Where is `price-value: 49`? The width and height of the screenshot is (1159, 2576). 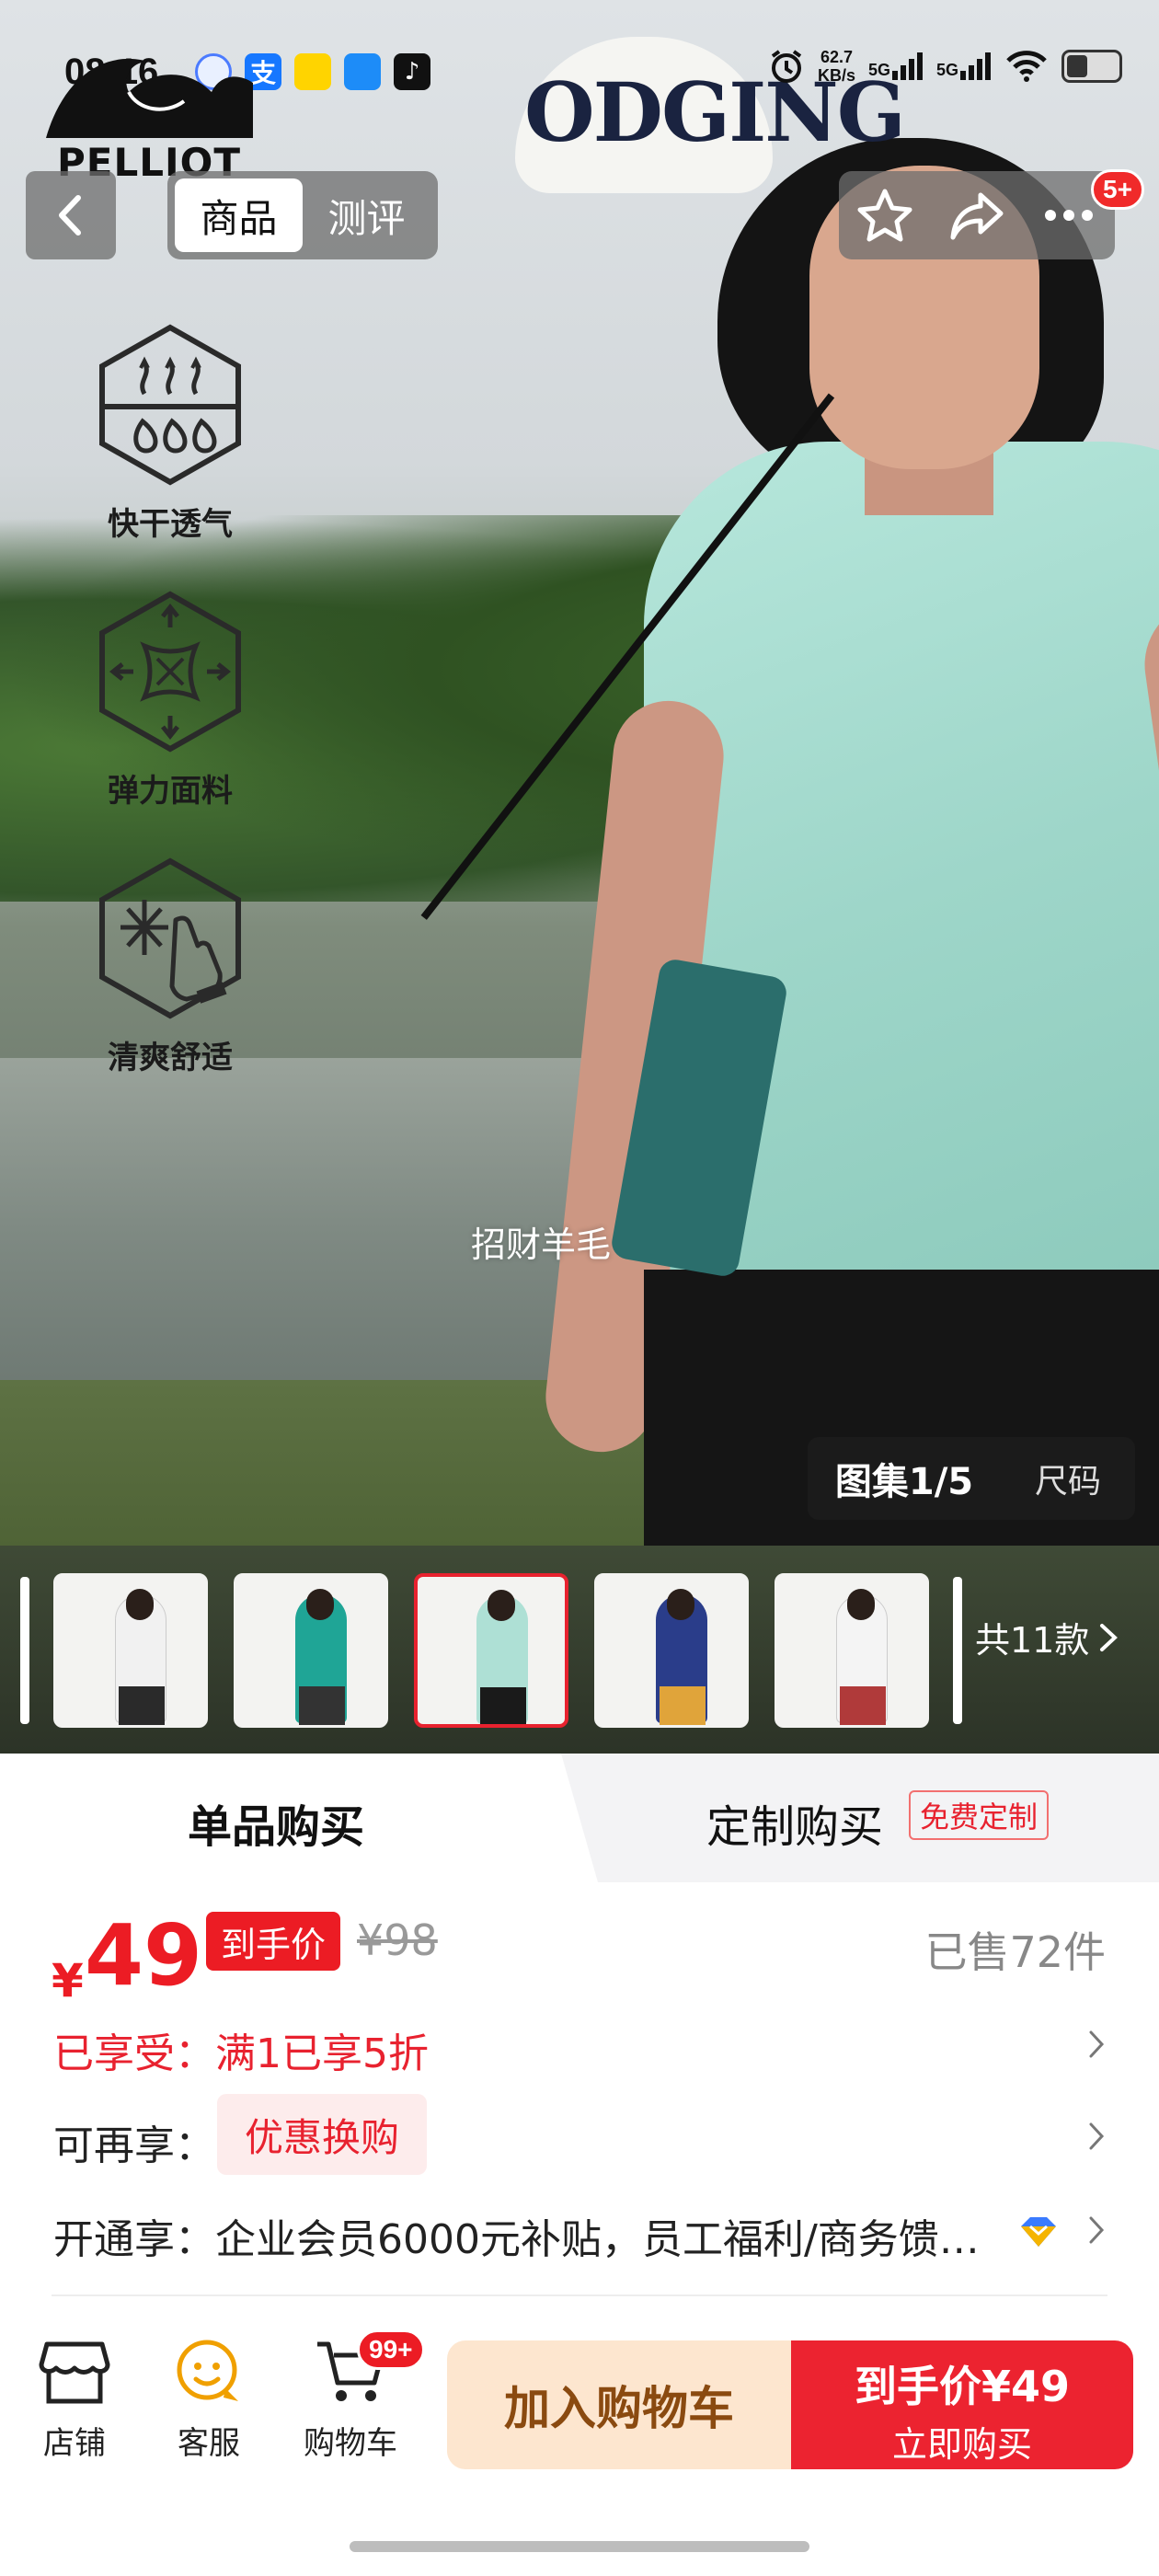
price-value: 49 is located at coordinates (144, 1955).